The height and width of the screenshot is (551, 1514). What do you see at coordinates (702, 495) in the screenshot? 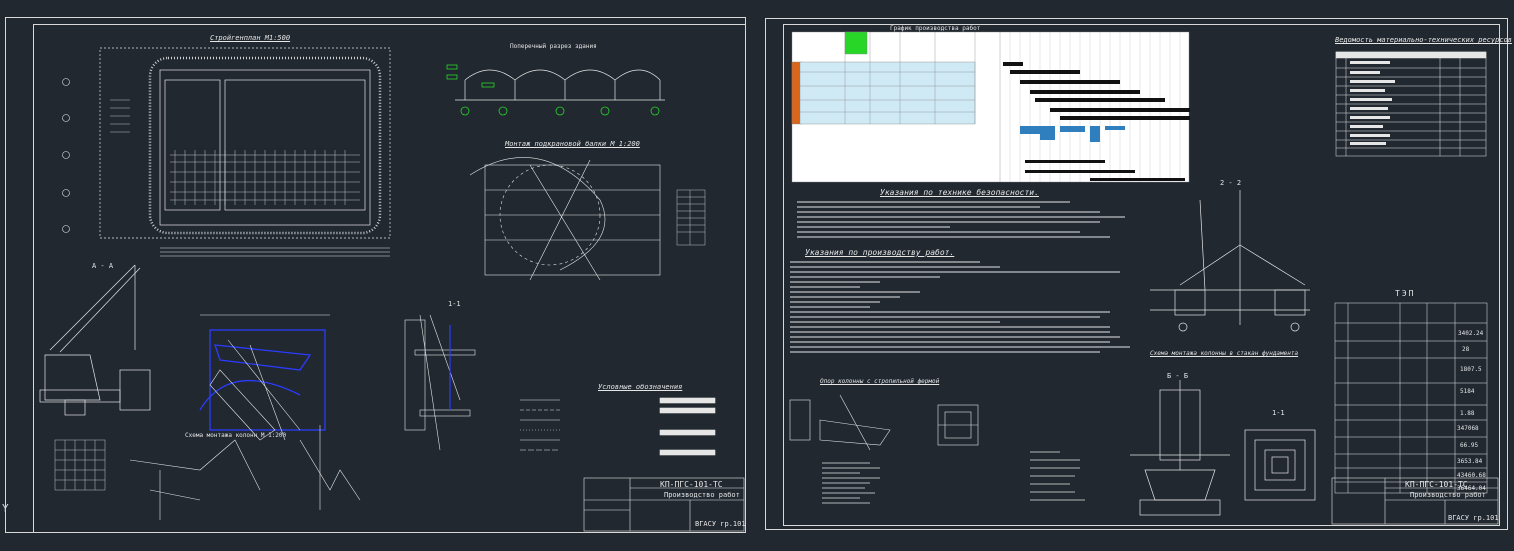
I see `left-stamp-title: Производство работ` at bounding box center [702, 495].